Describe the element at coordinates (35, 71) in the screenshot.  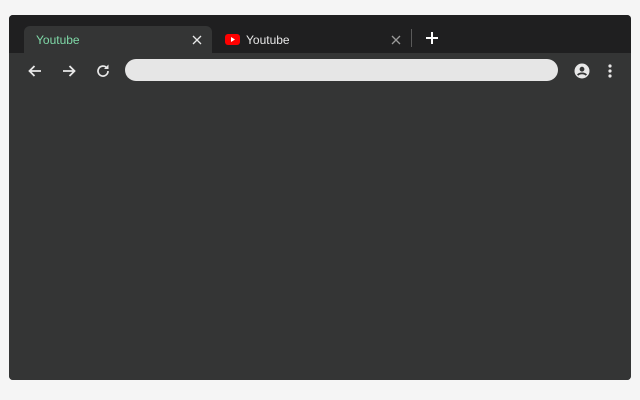
I see `back-arrow-icon` at that location.